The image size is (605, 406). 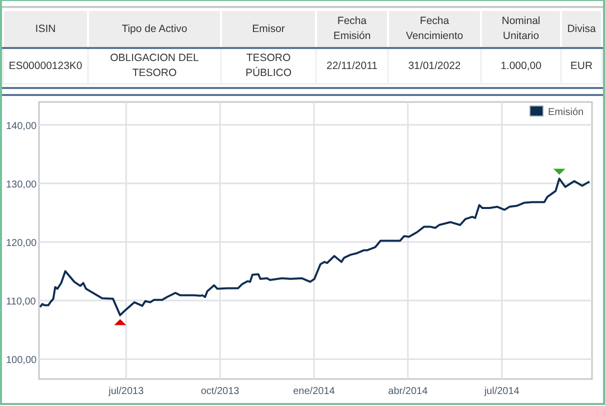 I want to click on x-axis-label: jul/2013, so click(x=126, y=391).